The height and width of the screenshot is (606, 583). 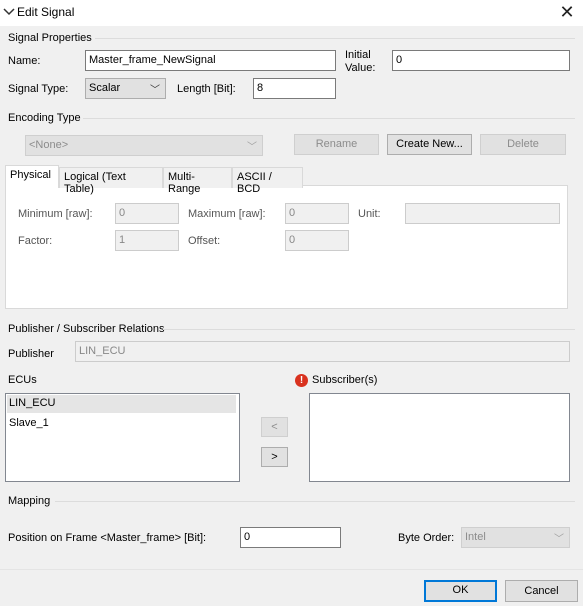 I want to click on chevron-down-icon, so click(x=9, y=12).